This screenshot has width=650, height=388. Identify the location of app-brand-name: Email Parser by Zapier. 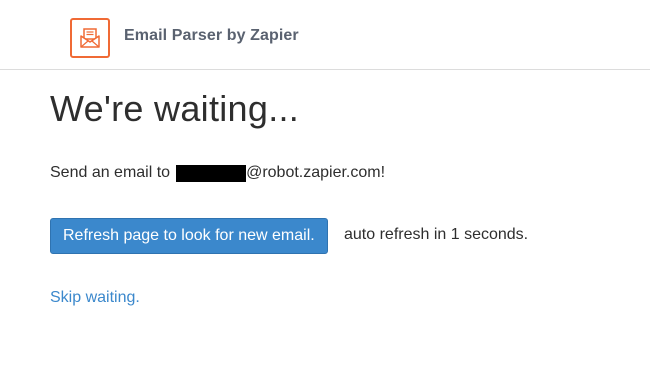
(211, 36).